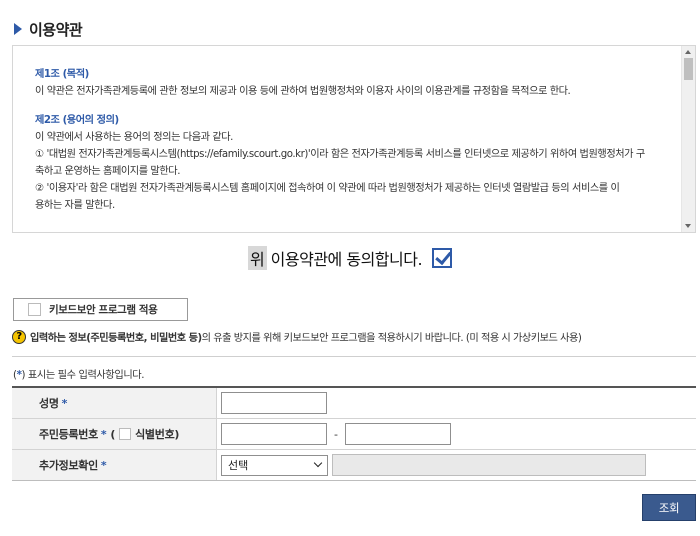 The image size is (700, 536). What do you see at coordinates (68, 465) in the screenshot?
I see `extra-label-text: 추가정보확인` at bounding box center [68, 465].